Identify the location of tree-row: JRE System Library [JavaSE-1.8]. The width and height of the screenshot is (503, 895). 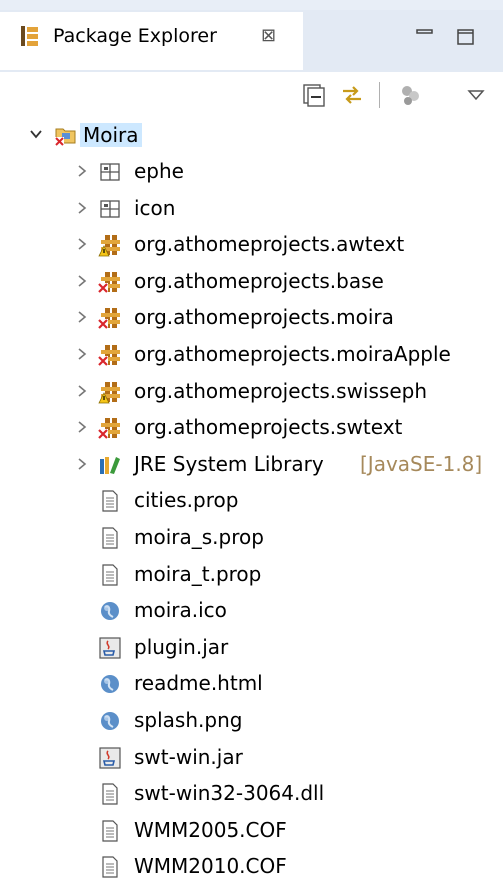
(251, 465).